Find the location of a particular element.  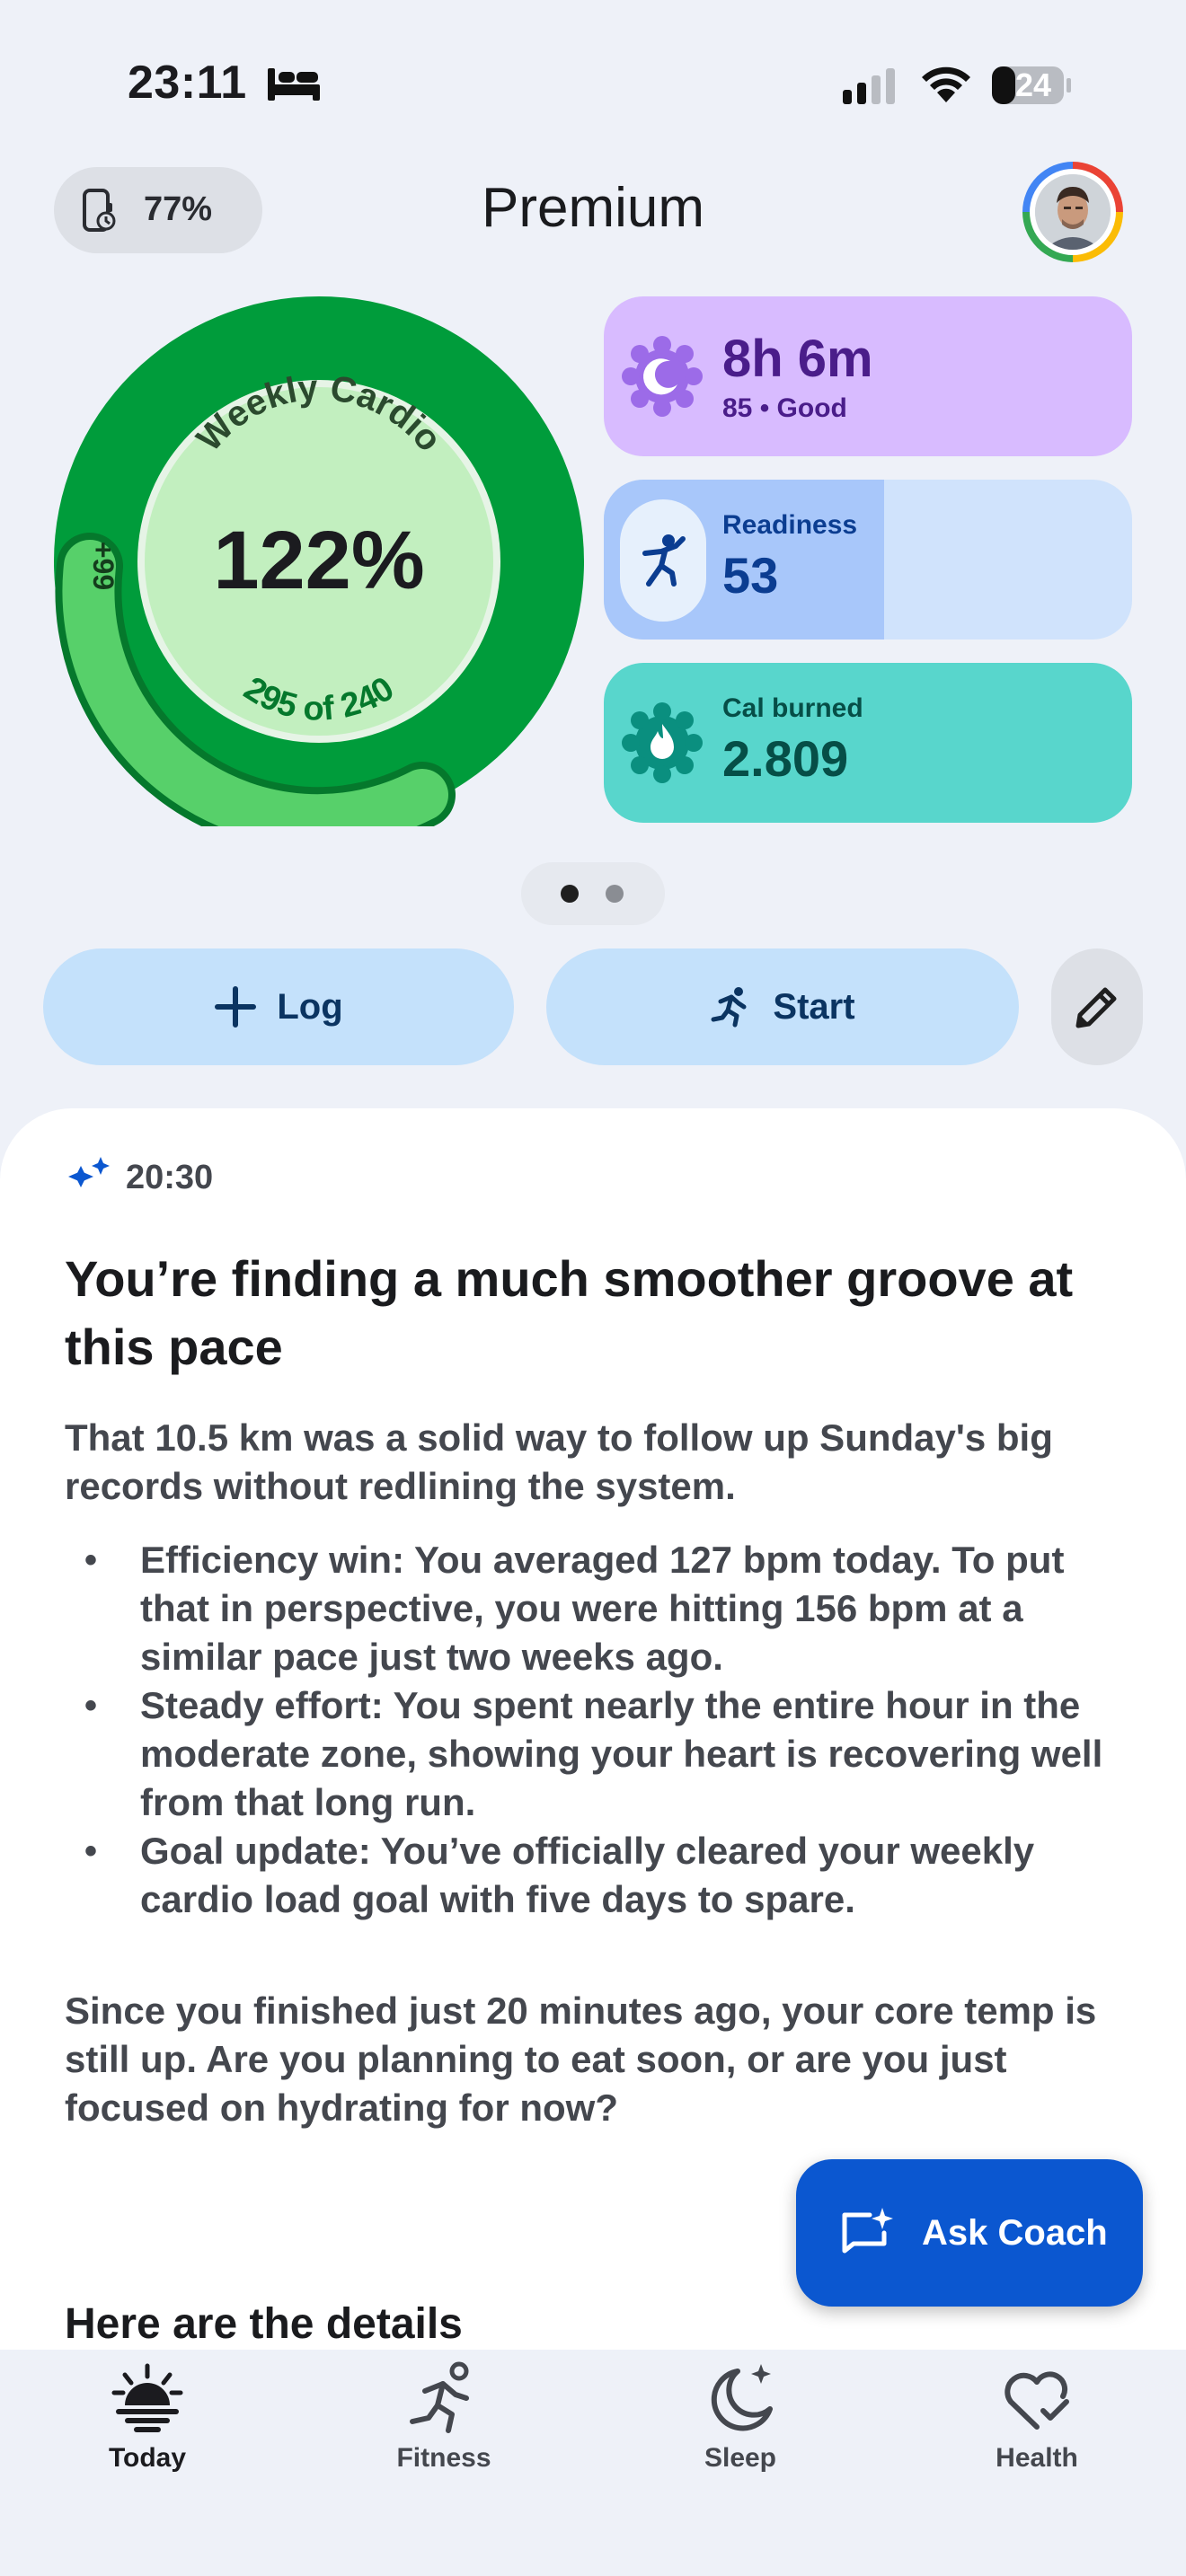

calories-label: Cal burned is located at coordinates (792, 708).